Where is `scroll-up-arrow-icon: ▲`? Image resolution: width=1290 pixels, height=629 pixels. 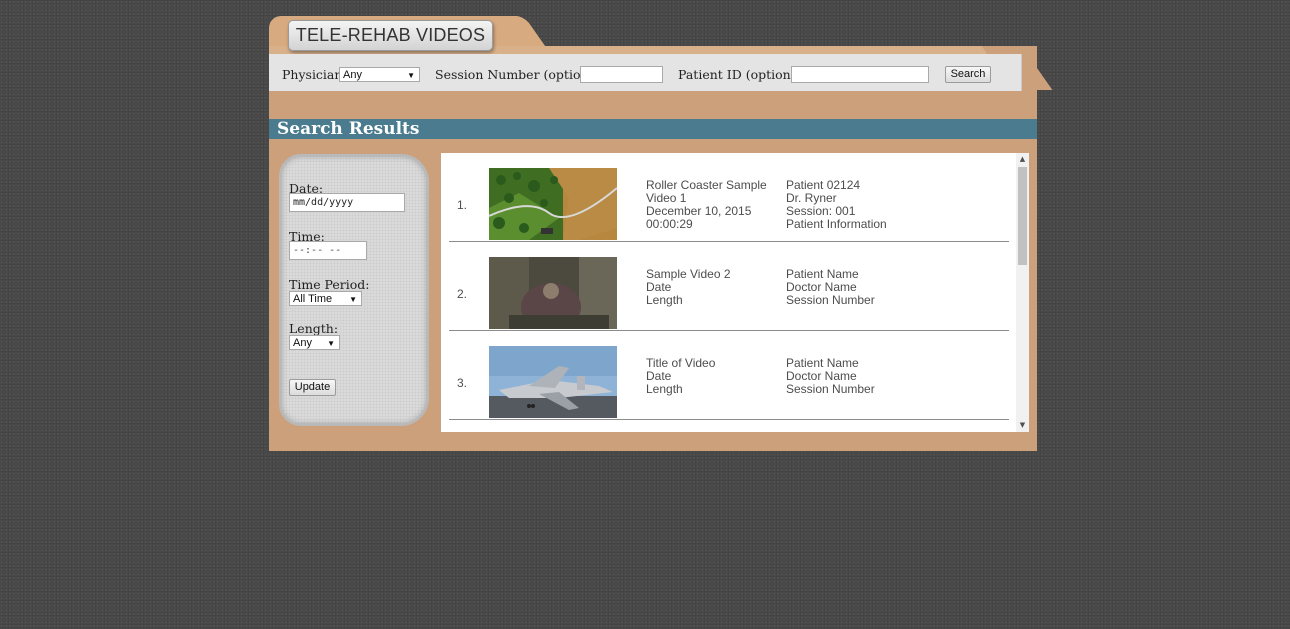 scroll-up-arrow-icon: ▲ is located at coordinates (1022, 159).